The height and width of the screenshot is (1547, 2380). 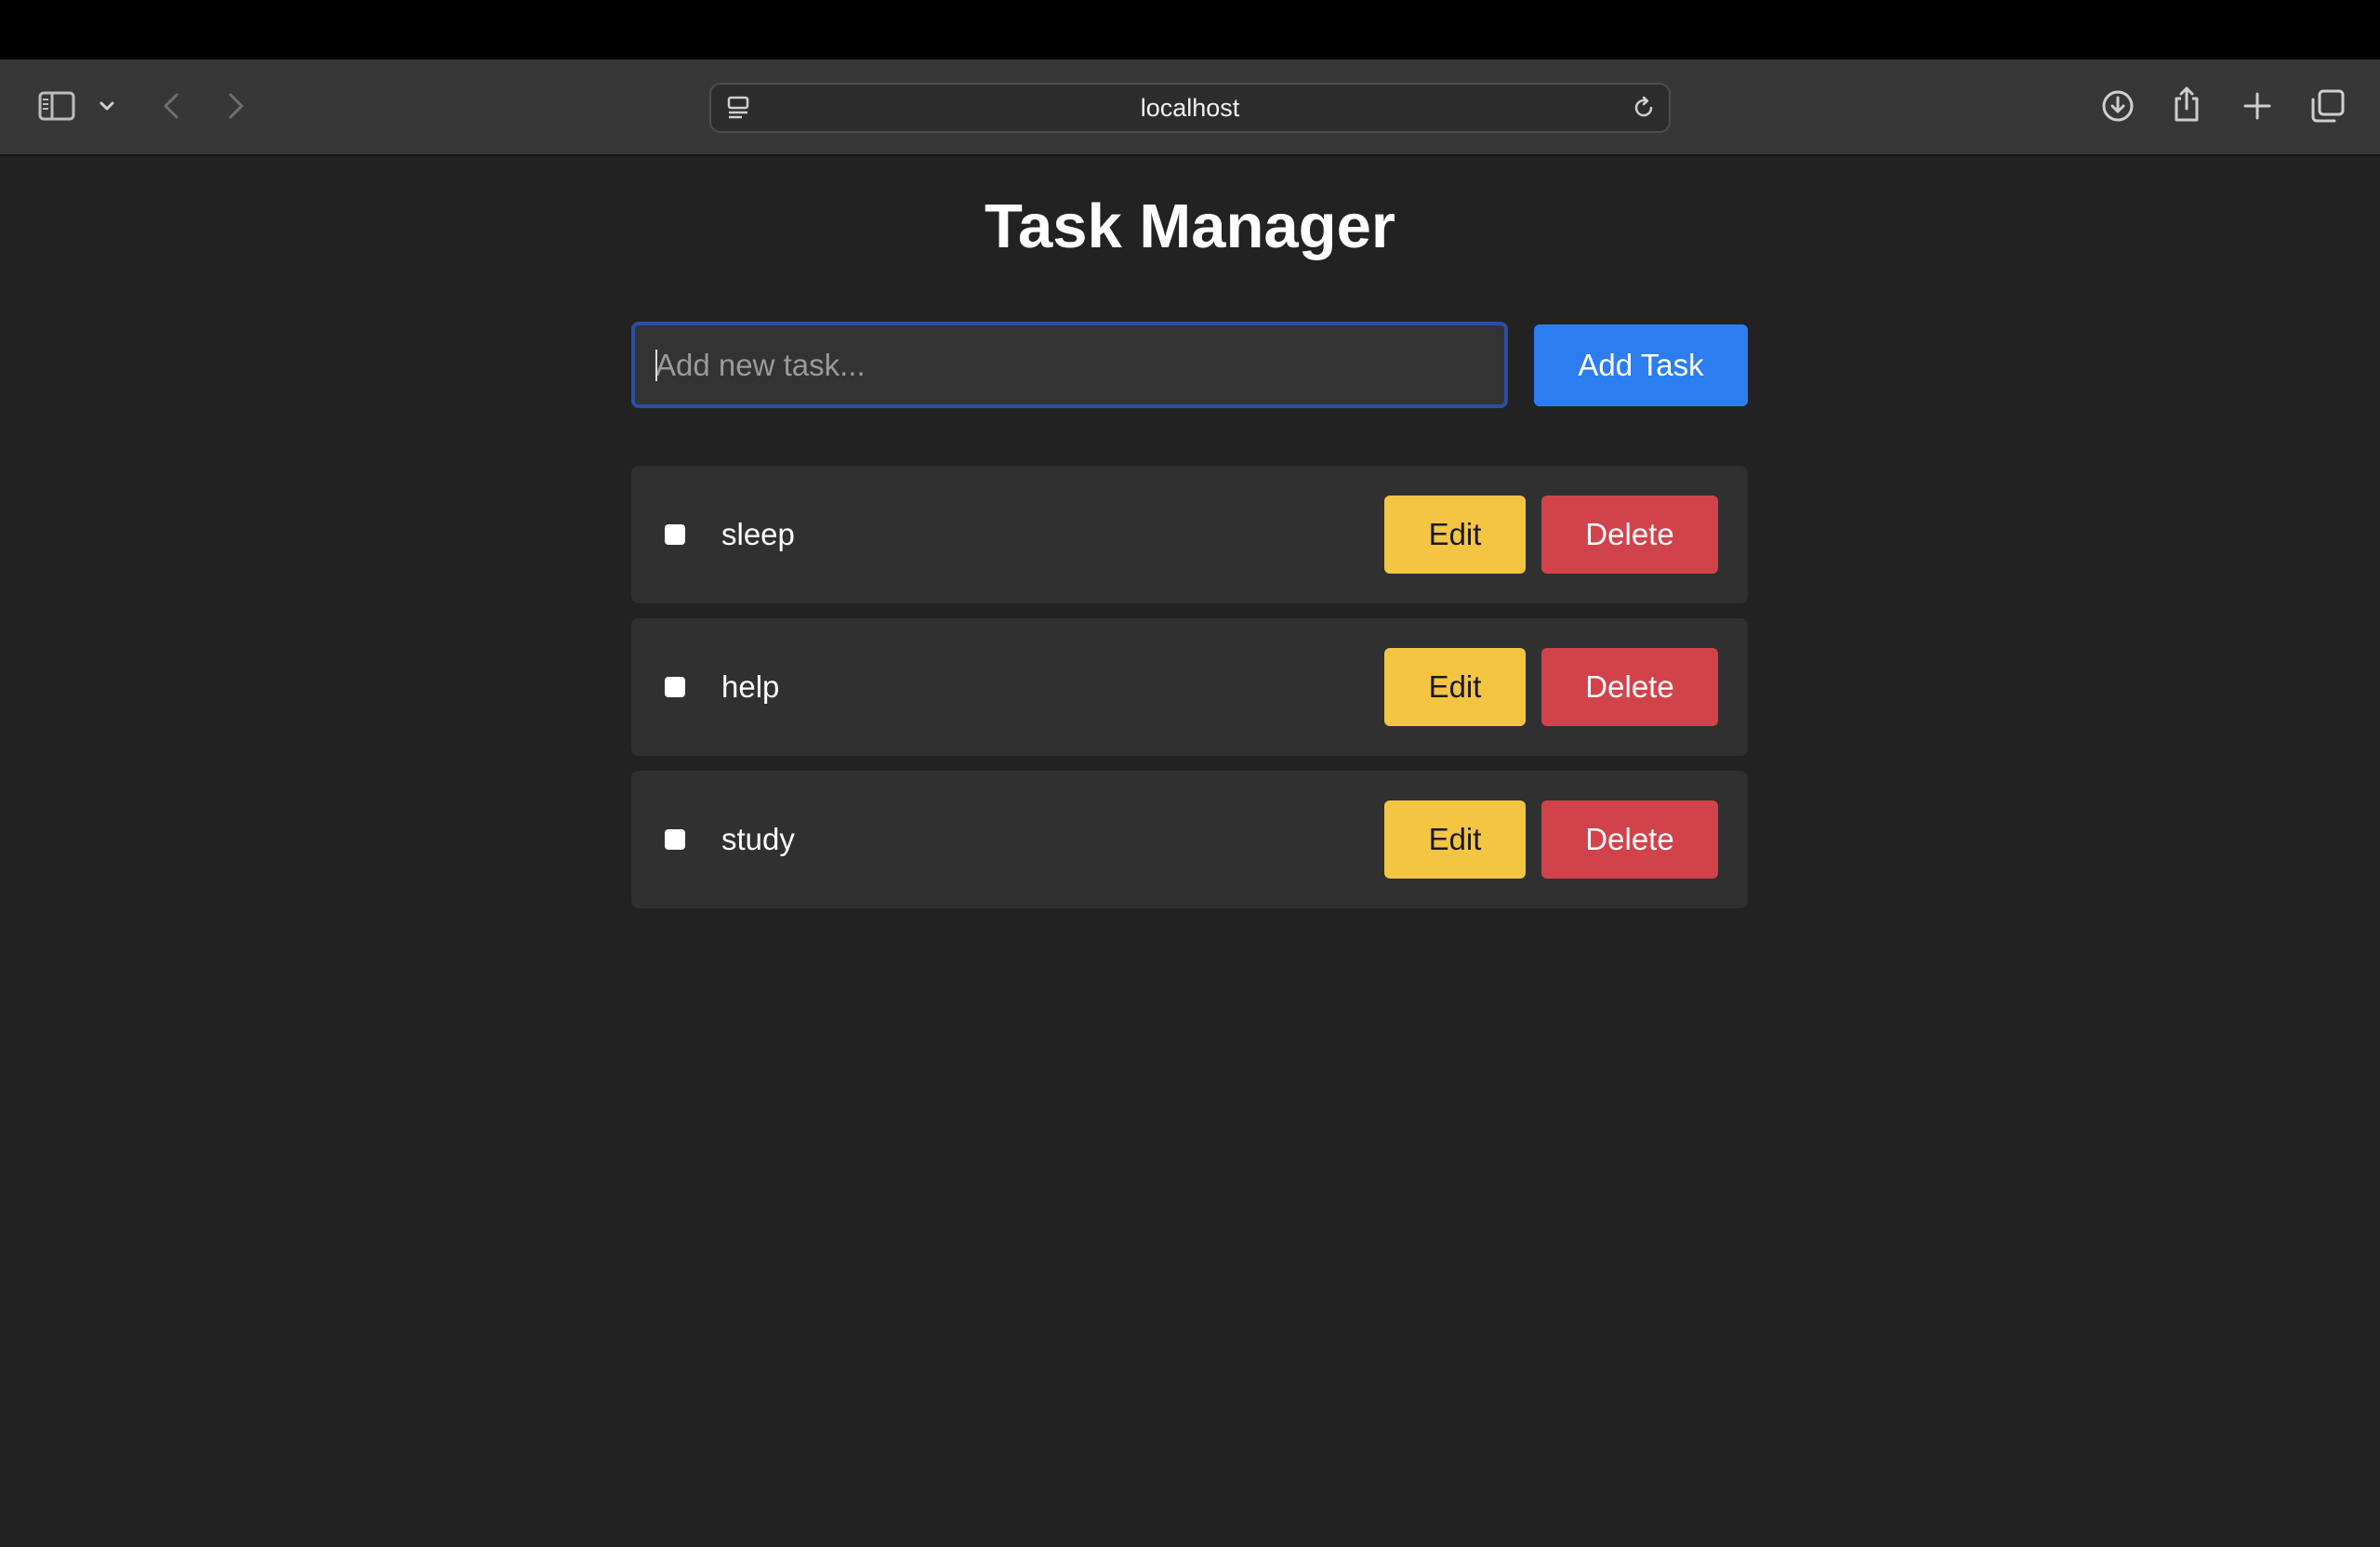 What do you see at coordinates (1189, 687) in the screenshot?
I see `task-item: help Edit Delete` at bounding box center [1189, 687].